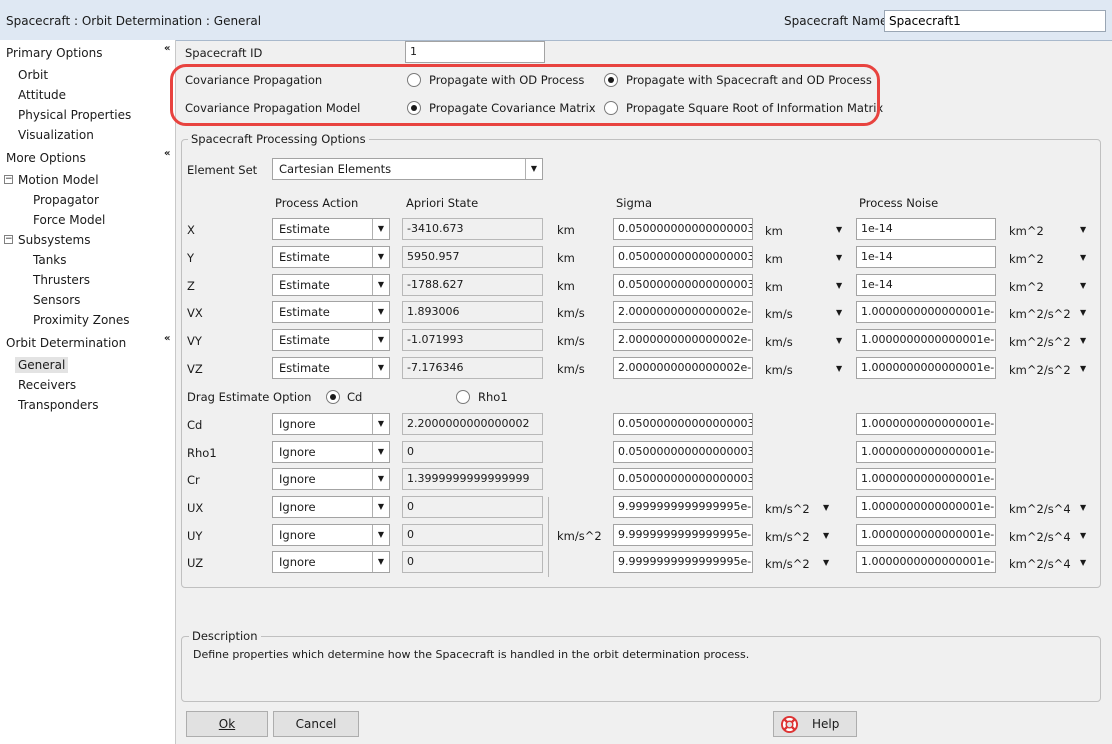 Image resolution: width=1112 pixels, height=744 pixels. I want to click on row-ux-action-select: Ignore ▼, so click(331, 507).